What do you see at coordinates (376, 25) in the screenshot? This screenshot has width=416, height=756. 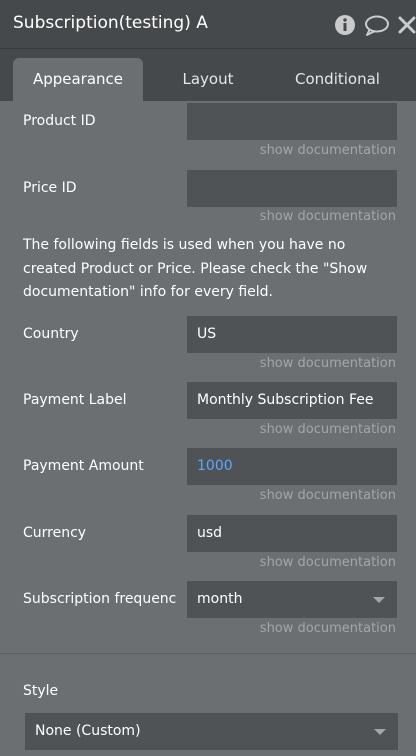 I see `comment-icon` at bounding box center [376, 25].